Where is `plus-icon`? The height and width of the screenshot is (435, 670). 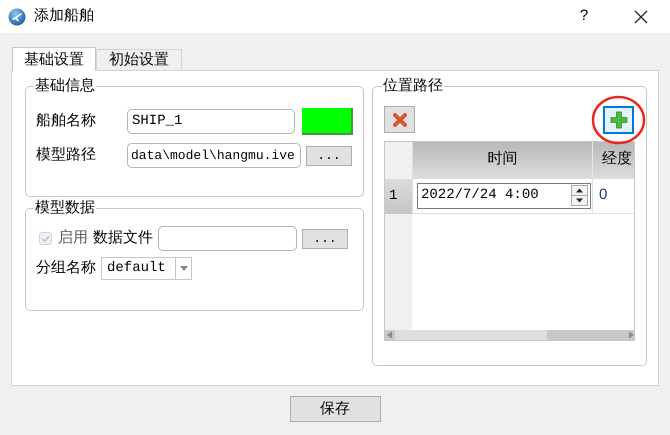
plus-icon is located at coordinates (619, 119).